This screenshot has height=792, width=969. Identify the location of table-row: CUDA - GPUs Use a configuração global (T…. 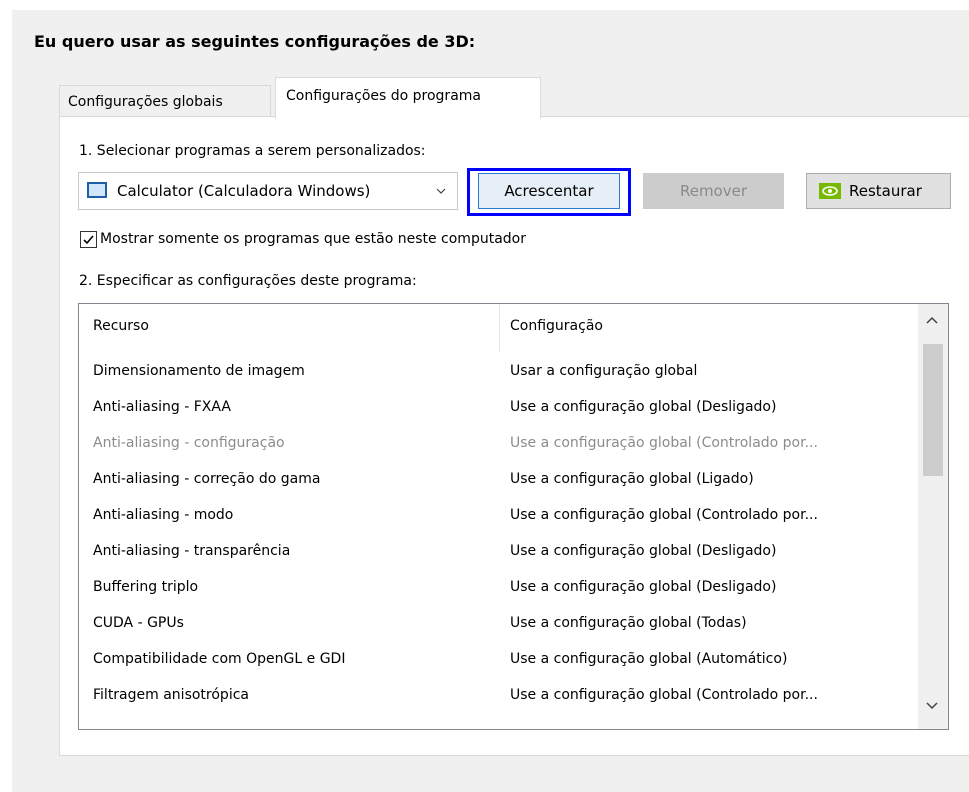
(498, 624).